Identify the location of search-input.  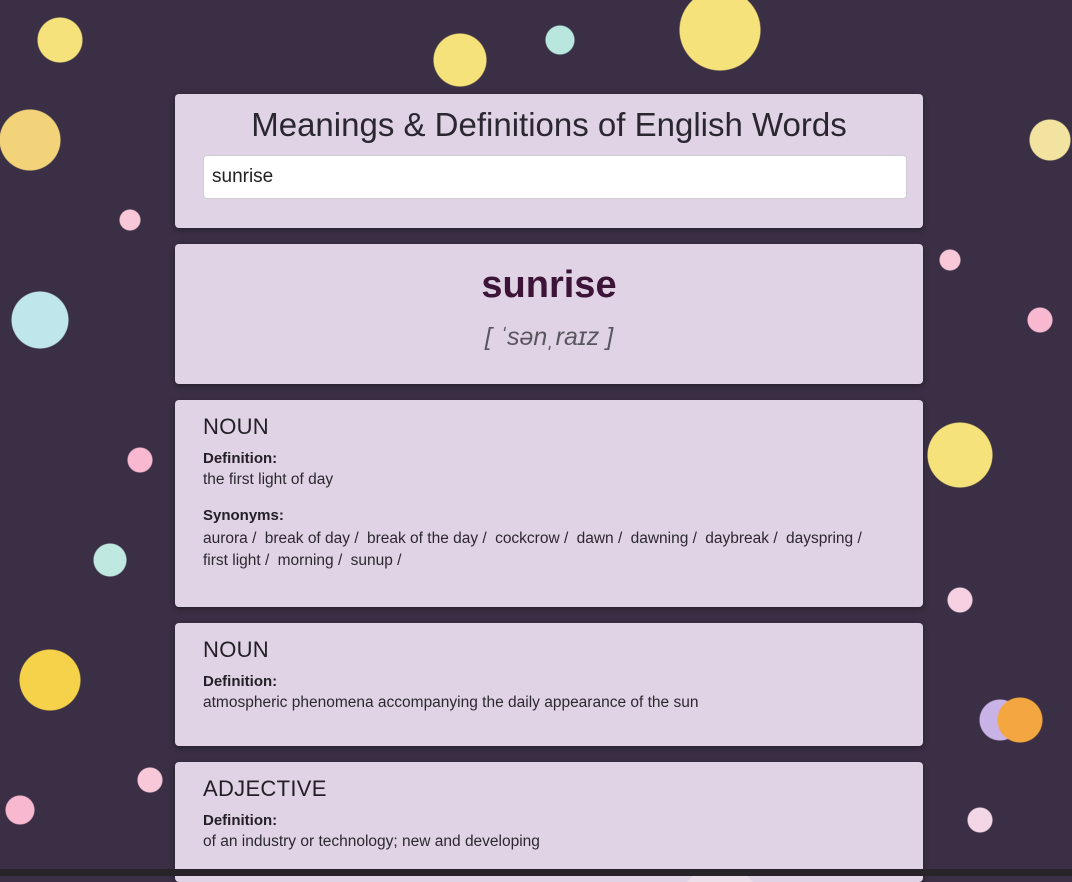
(555, 177).